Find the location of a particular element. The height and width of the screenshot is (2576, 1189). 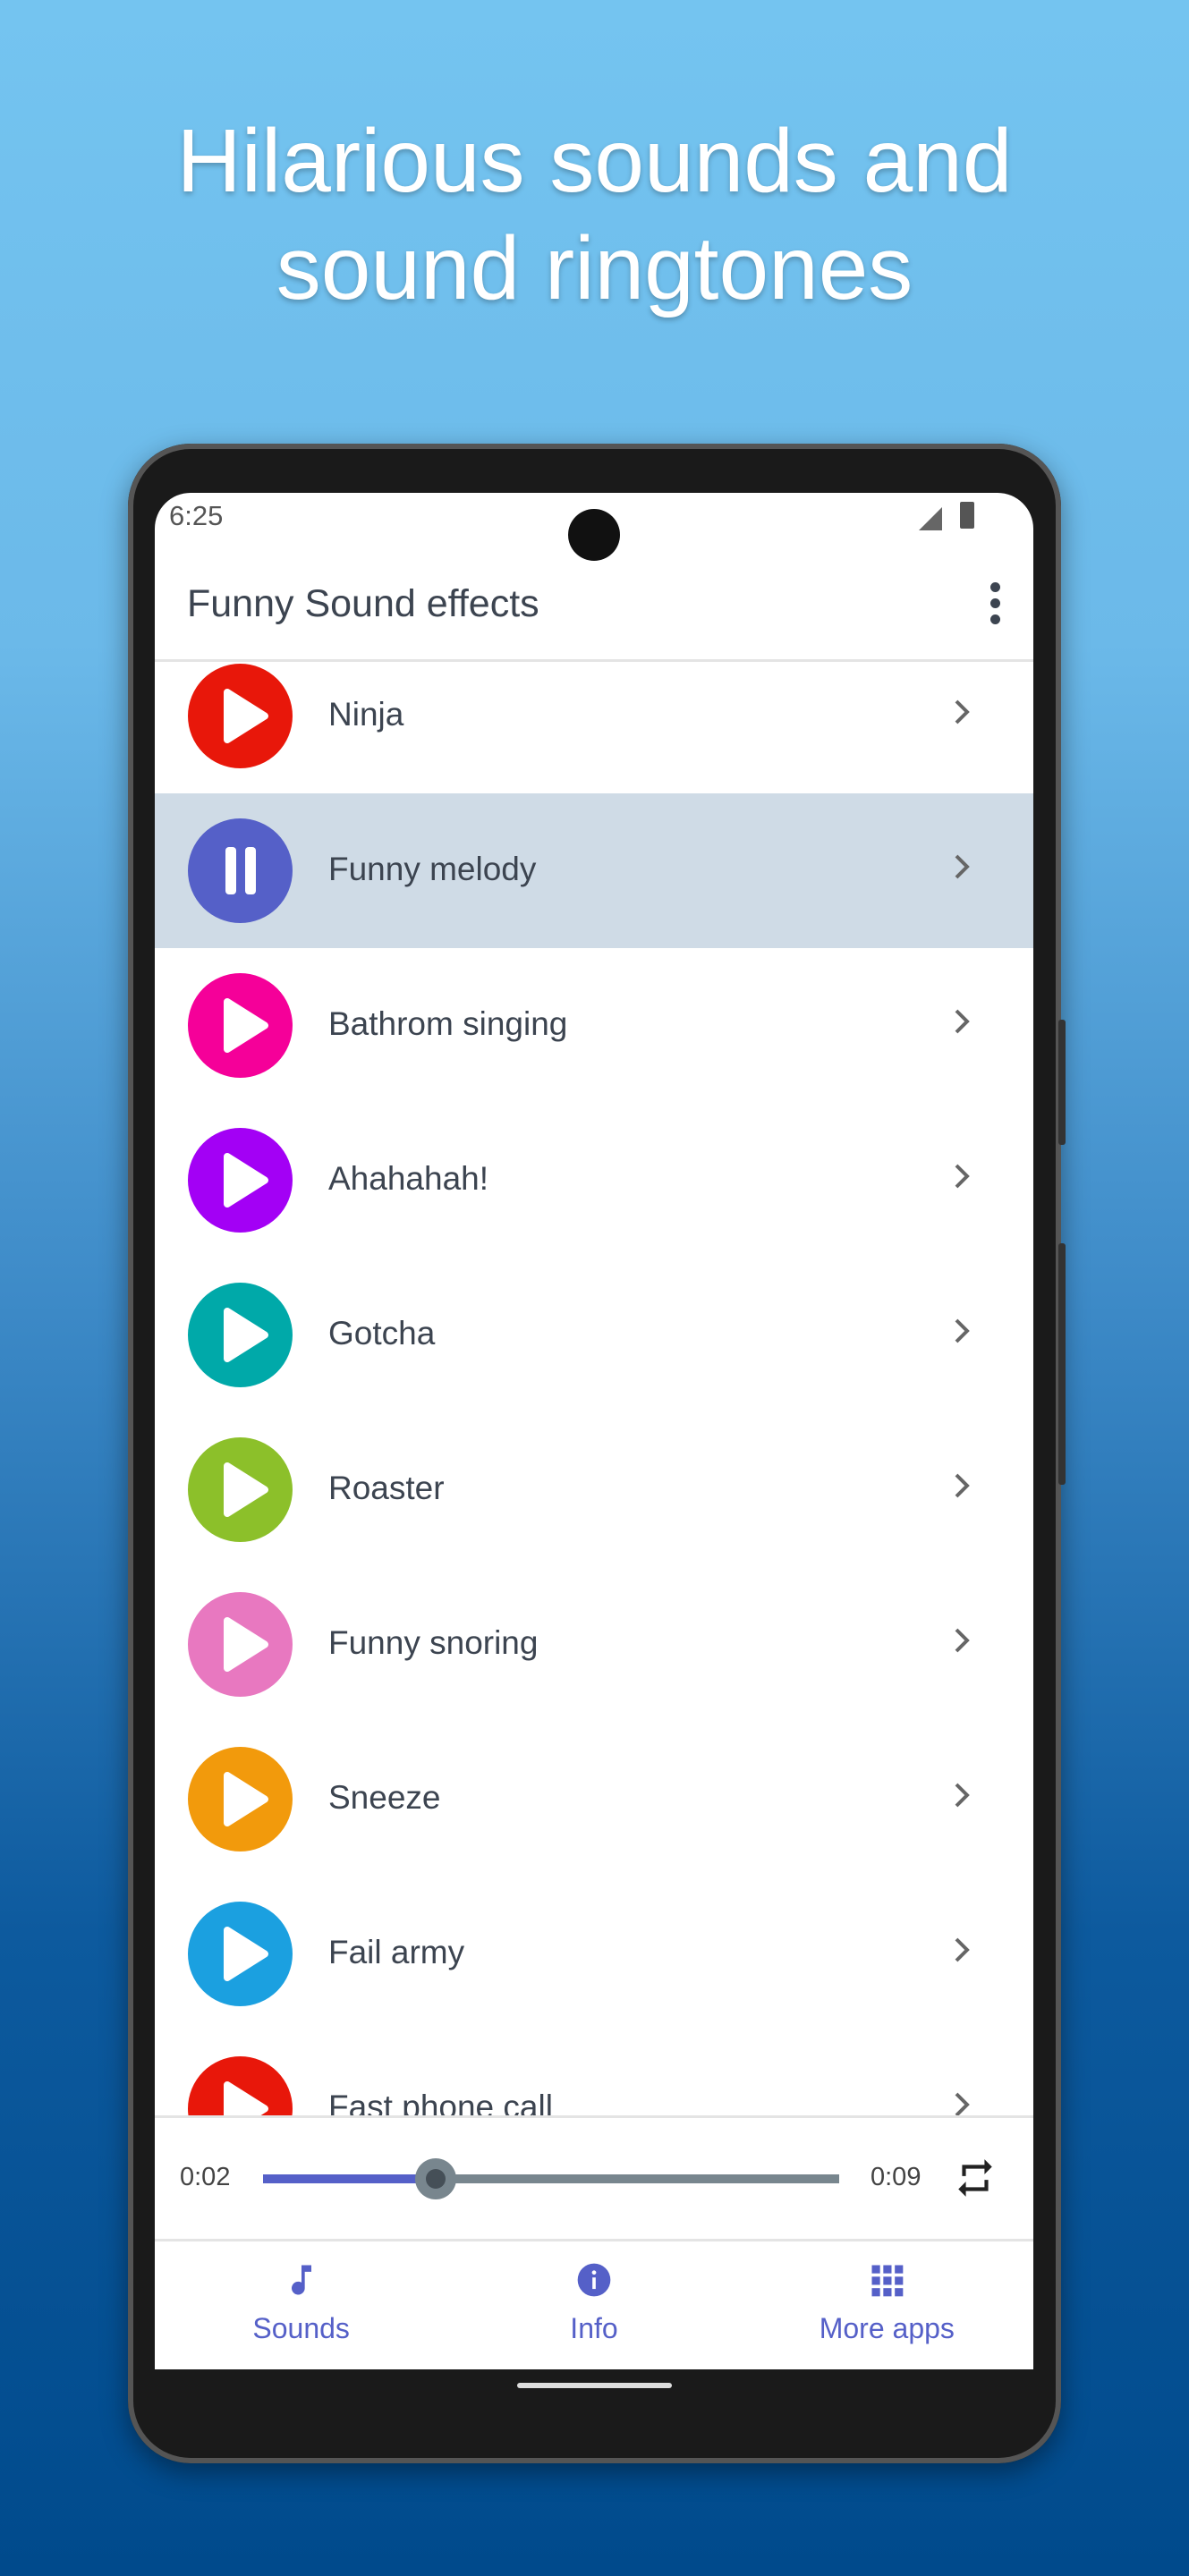

sound-row: Gotcha is located at coordinates (594, 1335).